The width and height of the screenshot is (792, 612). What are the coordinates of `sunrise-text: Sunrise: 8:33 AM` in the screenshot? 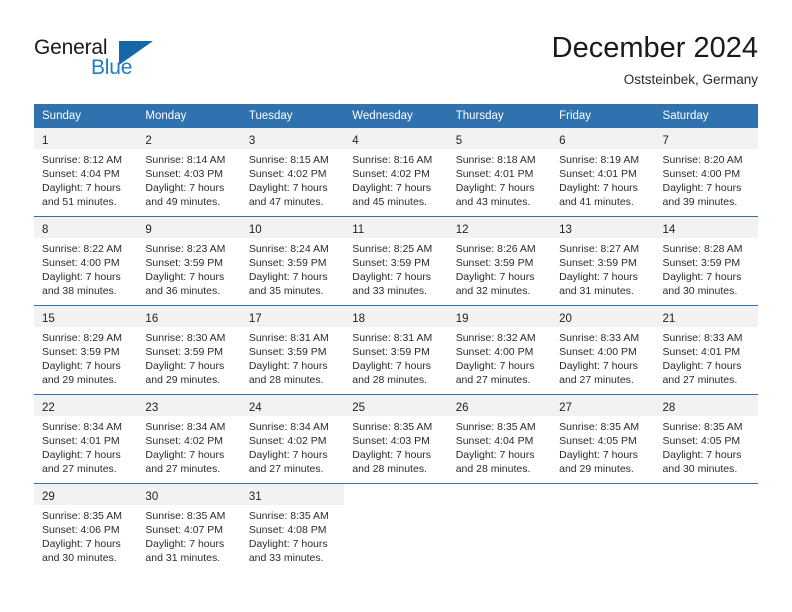 It's located at (599, 338).